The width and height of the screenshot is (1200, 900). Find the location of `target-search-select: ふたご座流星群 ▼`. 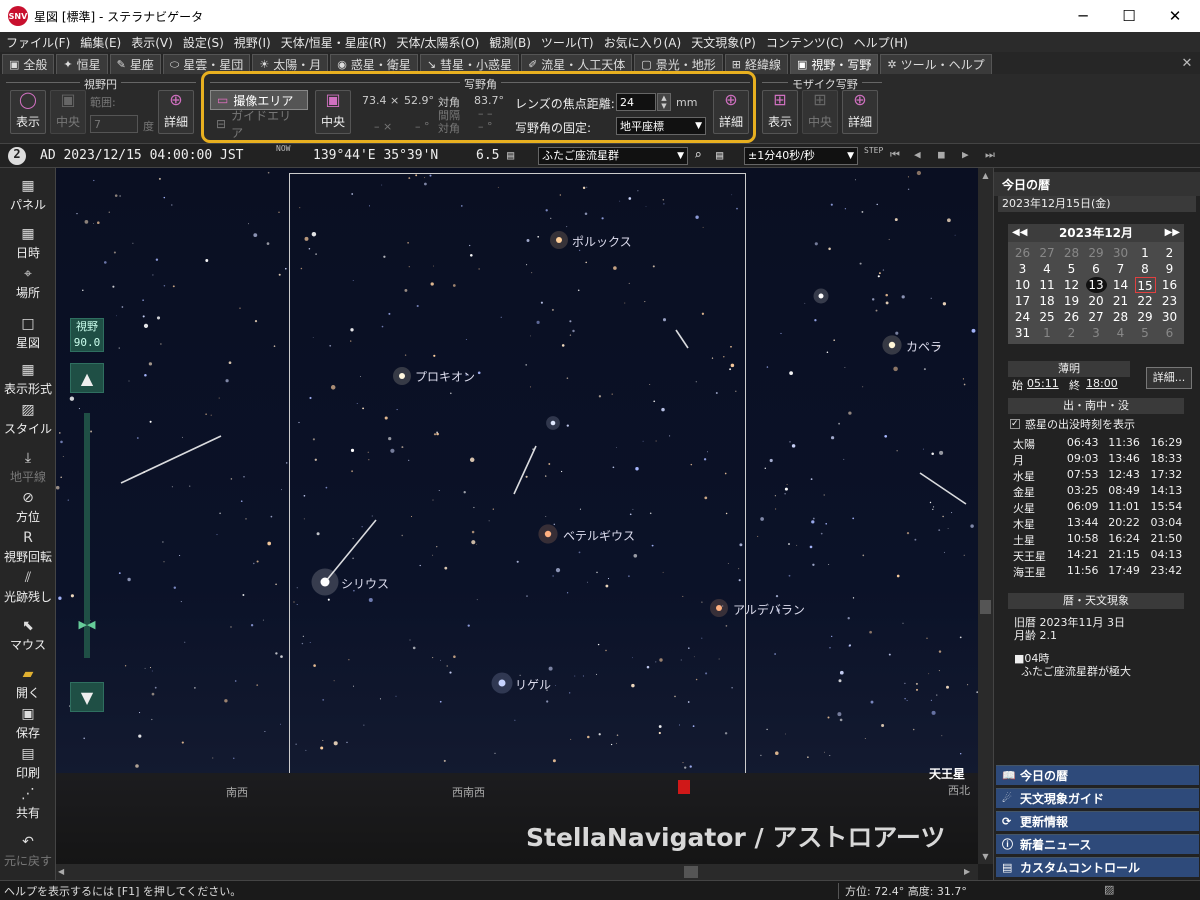

target-search-select: ふたご座流星群 ▼ is located at coordinates (613, 156).